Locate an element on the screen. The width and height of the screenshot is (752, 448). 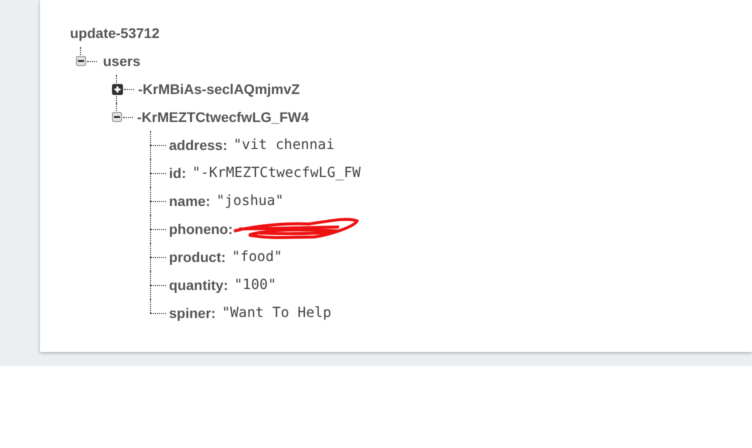
field-key: quantity: is located at coordinates (198, 285).